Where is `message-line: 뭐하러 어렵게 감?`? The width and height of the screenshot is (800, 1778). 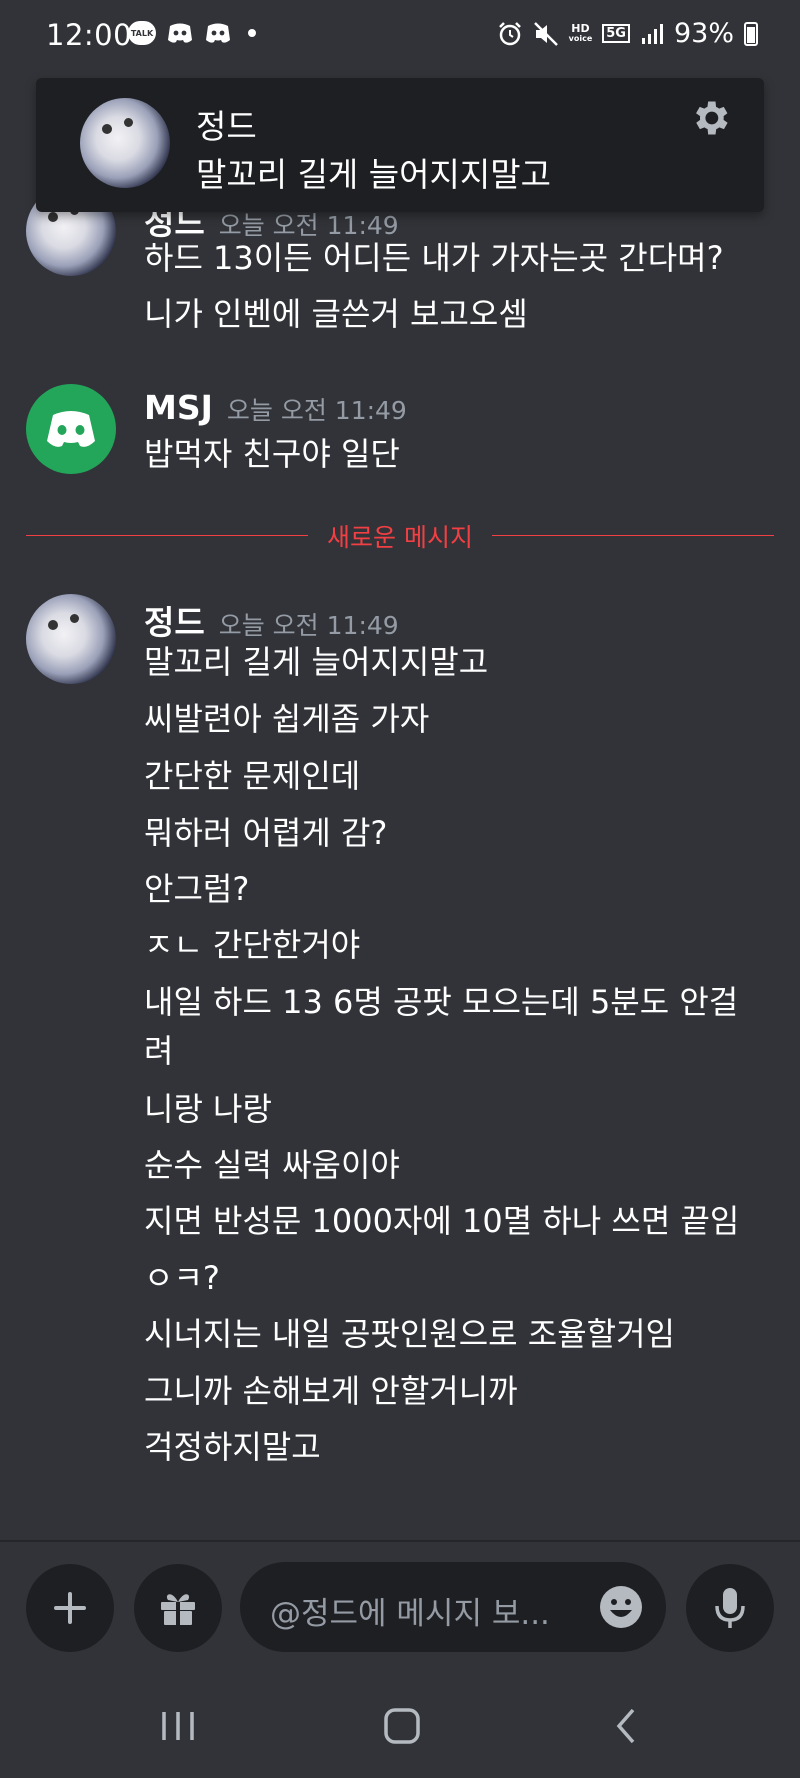 message-line: 뭐하러 어렵게 감? is located at coordinates (454, 833).